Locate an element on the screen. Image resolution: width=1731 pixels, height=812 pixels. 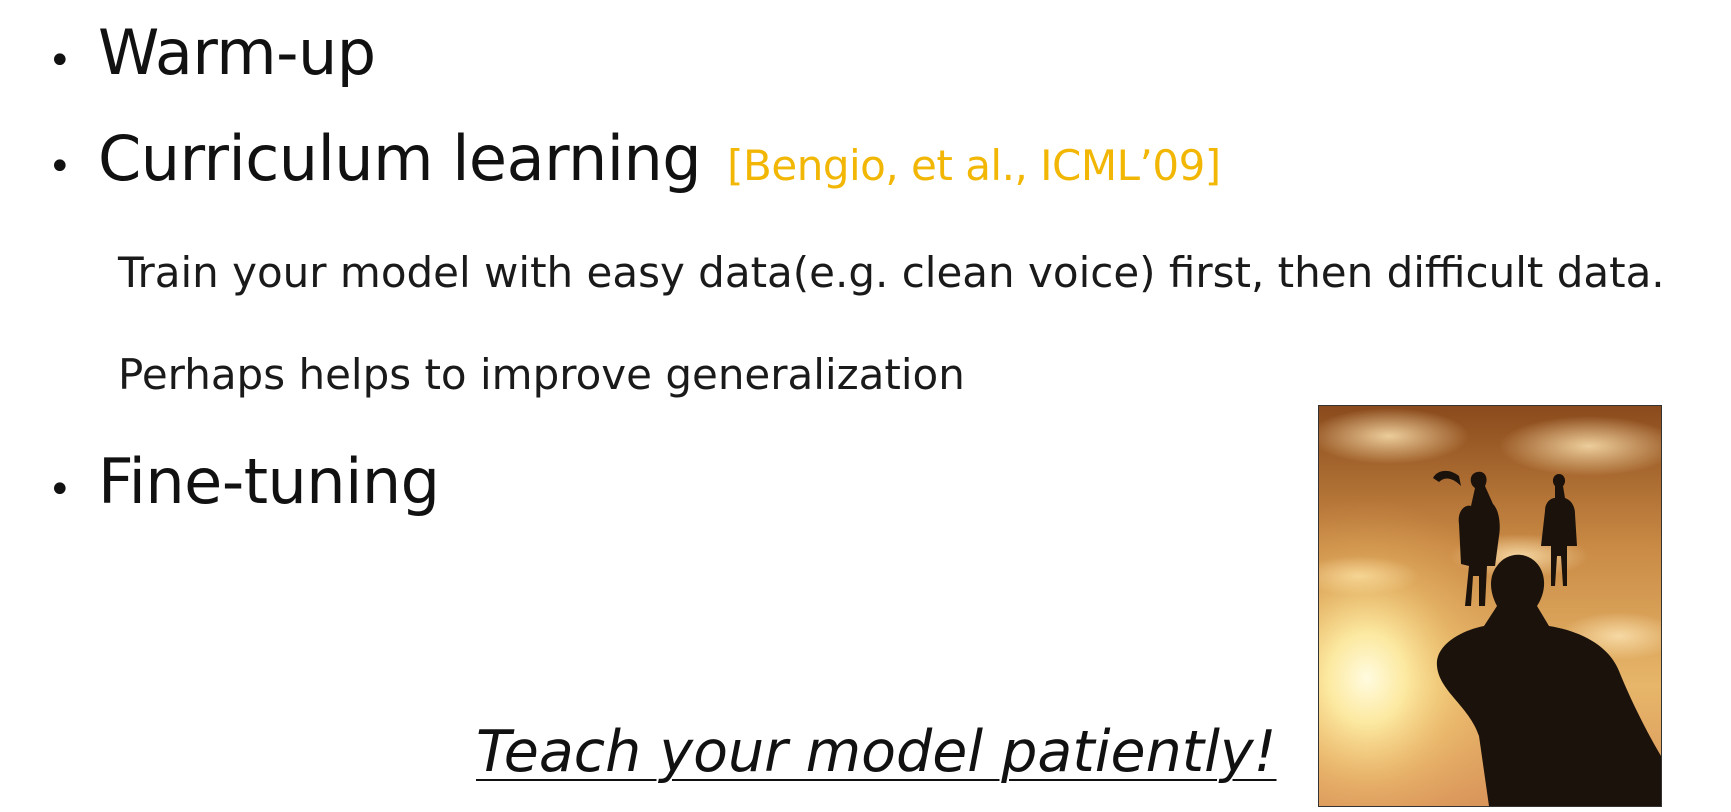
bullet-fine-tuning: • Fine-tuning is located at coordinates (244, 481).